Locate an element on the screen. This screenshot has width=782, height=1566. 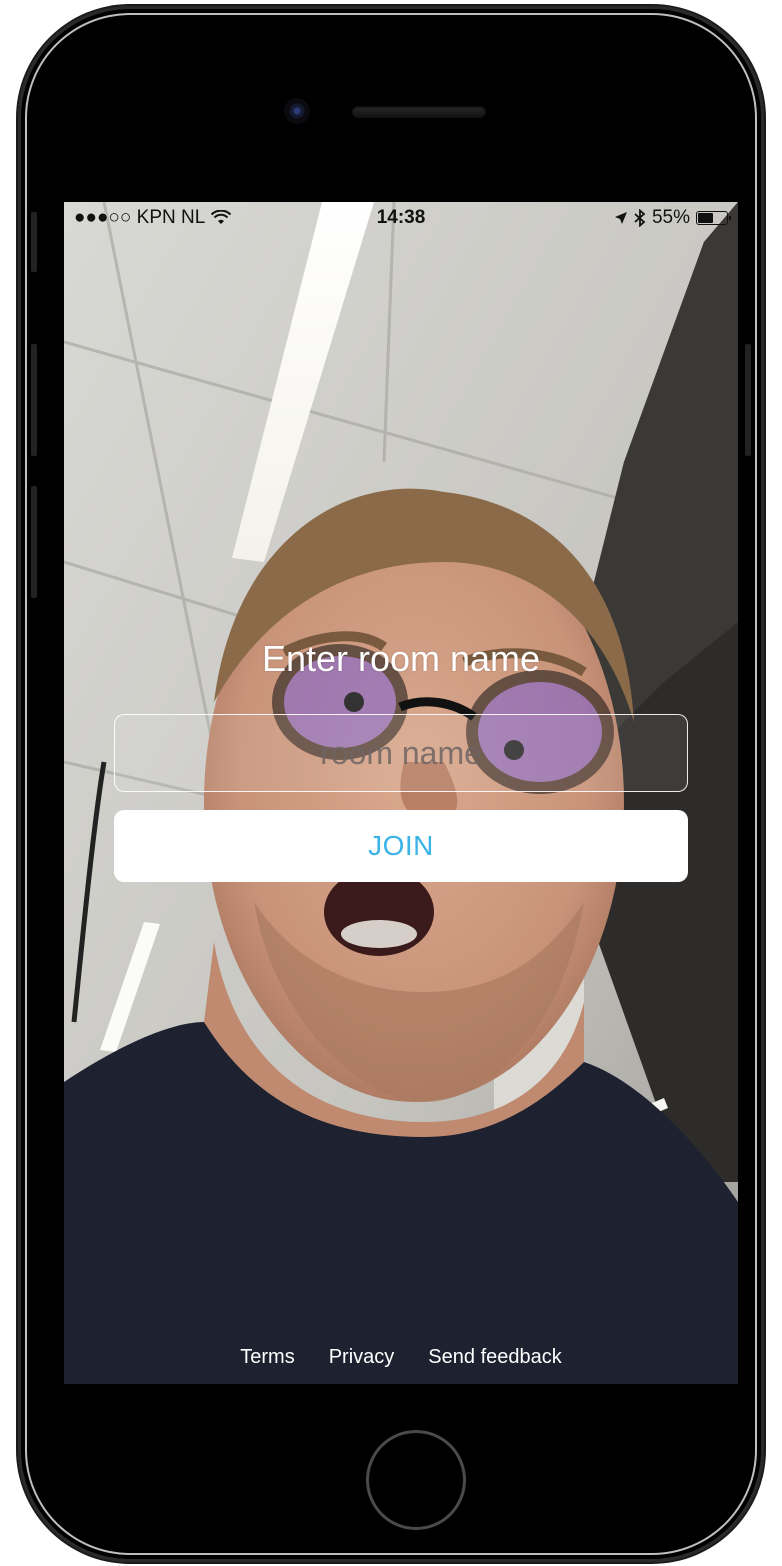
volume-down-button is located at coordinates (34, 542).